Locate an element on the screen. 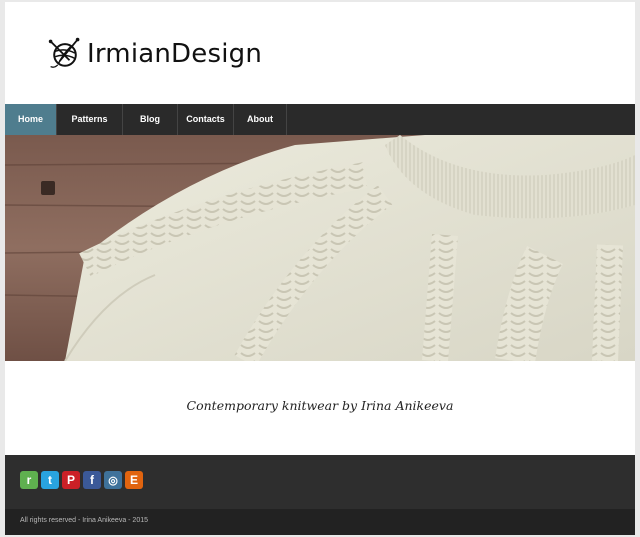  nav-item-about: About is located at coordinates (260, 119).